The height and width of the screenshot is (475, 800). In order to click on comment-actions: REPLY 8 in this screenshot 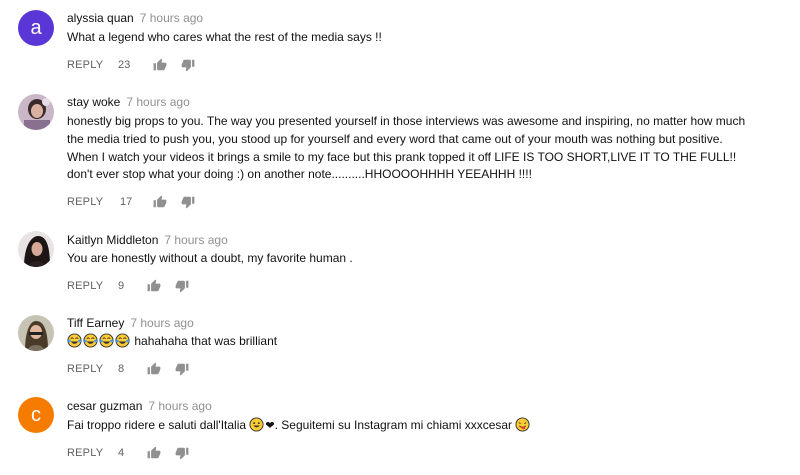, I will do `click(167, 369)`.